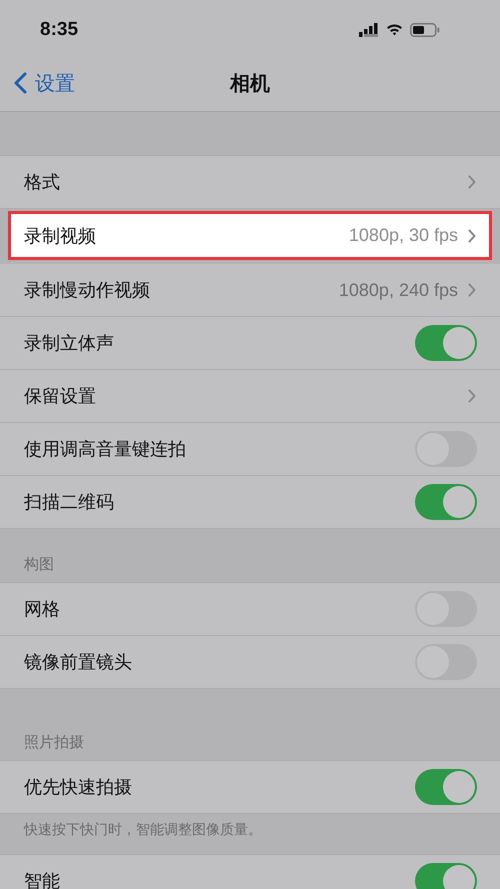 Image resolution: width=500 pixels, height=889 pixels. Describe the element at coordinates (105, 449) in the screenshot. I see `row-label: 使用调高音量键连拍` at that location.